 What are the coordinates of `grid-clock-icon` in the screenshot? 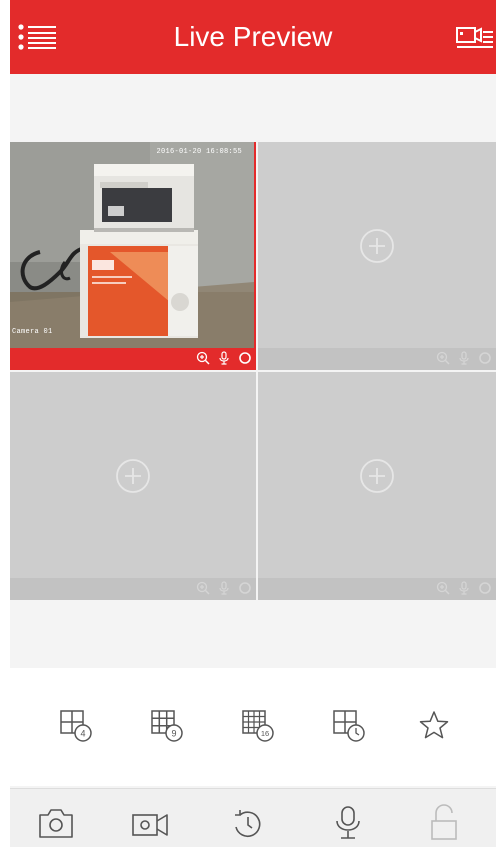 It's located at (349, 726).